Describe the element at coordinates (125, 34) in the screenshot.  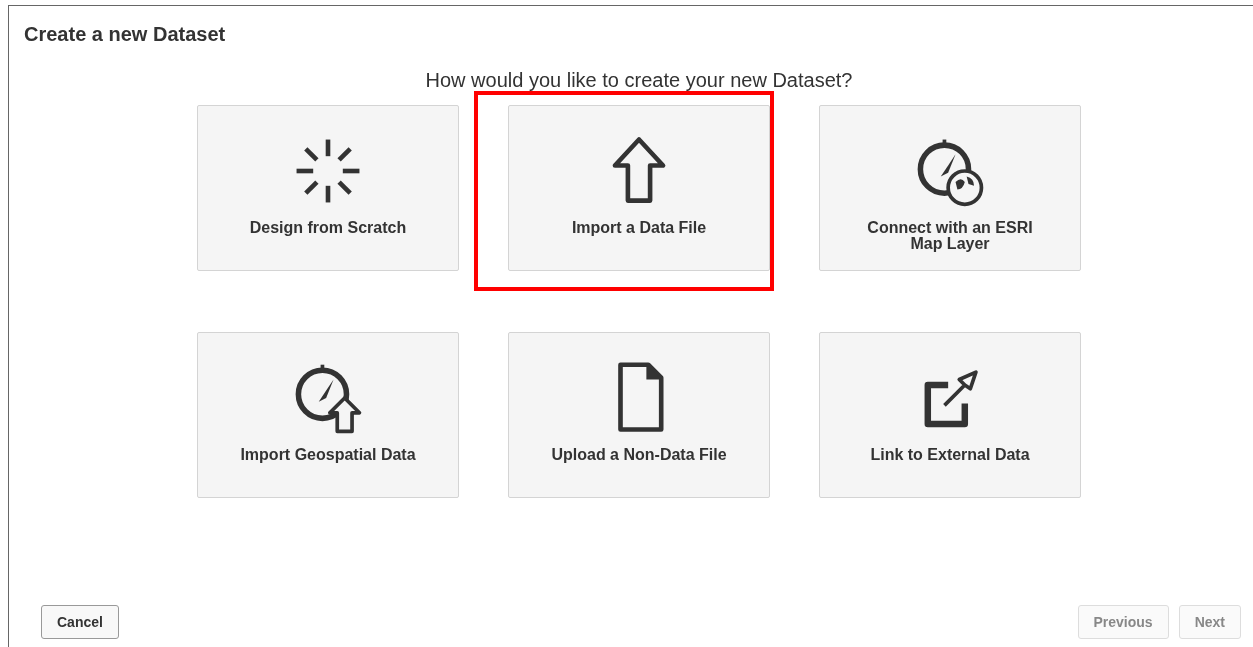
I see `dialog-title: Create a new Dataset` at that location.